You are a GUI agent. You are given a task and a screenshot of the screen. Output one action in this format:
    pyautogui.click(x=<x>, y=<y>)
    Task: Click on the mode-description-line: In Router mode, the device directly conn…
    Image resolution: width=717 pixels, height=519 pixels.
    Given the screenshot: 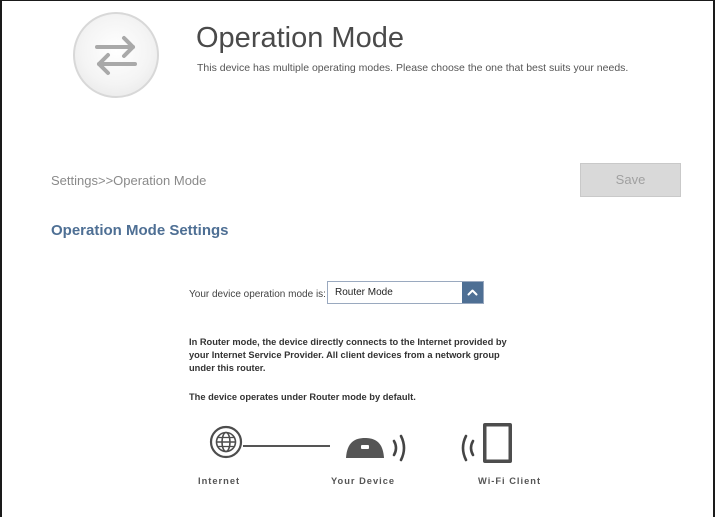 What is the action you would take?
    pyautogui.click(x=348, y=342)
    